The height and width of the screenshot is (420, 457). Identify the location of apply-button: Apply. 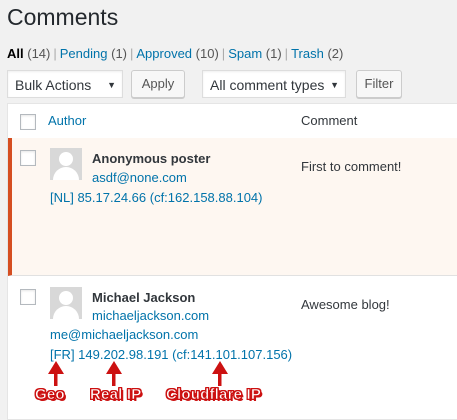
(158, 84).